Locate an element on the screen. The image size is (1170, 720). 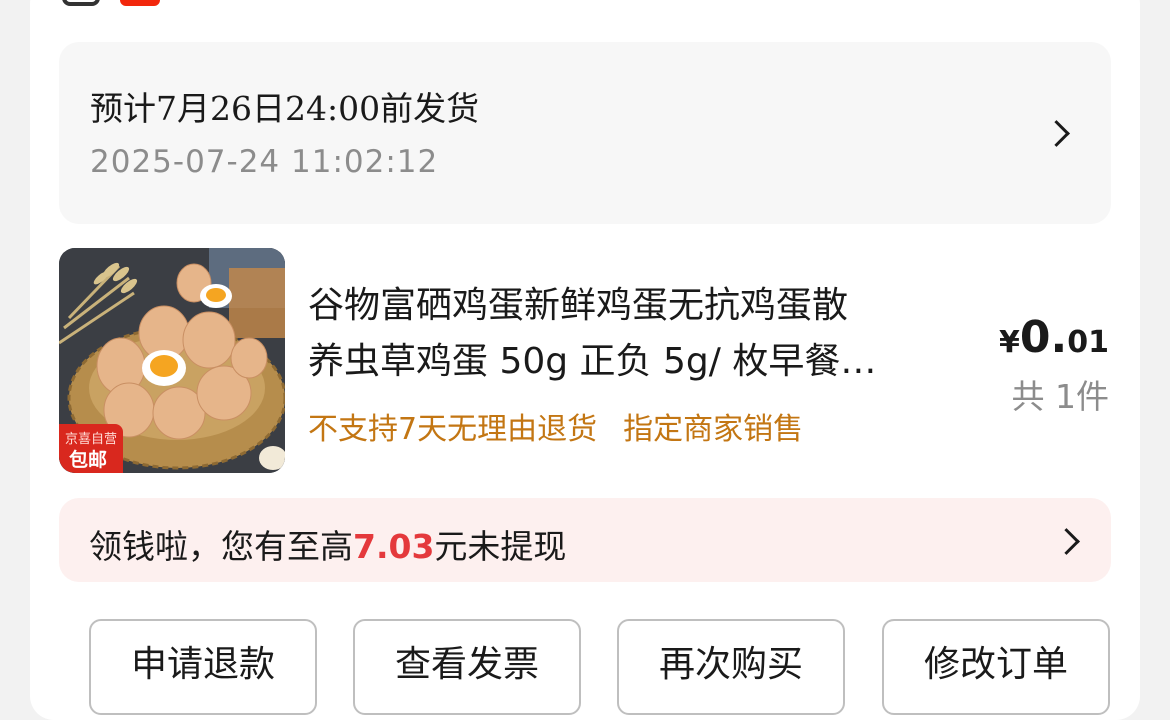
cashback-suffix: 元未提现 is located at coordinates (500, 546).